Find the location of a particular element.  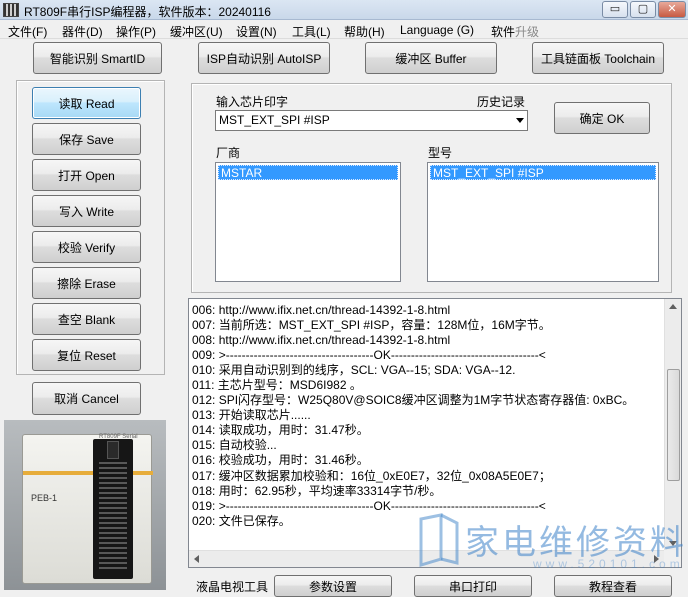

smartid-button: 智能识别 SmartID is located at coordinates (97, 58).